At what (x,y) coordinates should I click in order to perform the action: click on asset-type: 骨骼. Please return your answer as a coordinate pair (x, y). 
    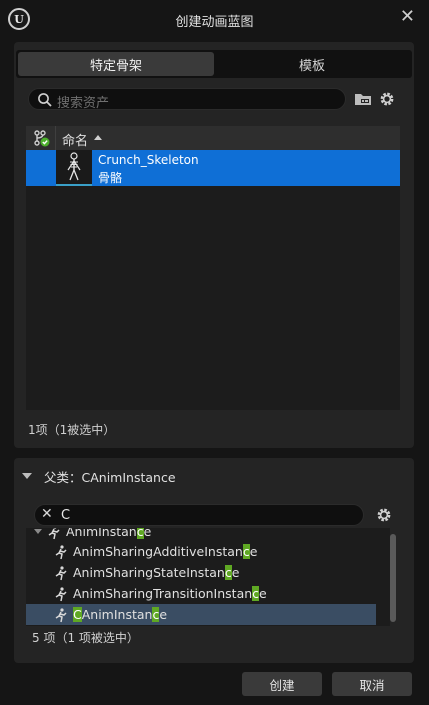
    Looking at the image, I should click on (110, 178).